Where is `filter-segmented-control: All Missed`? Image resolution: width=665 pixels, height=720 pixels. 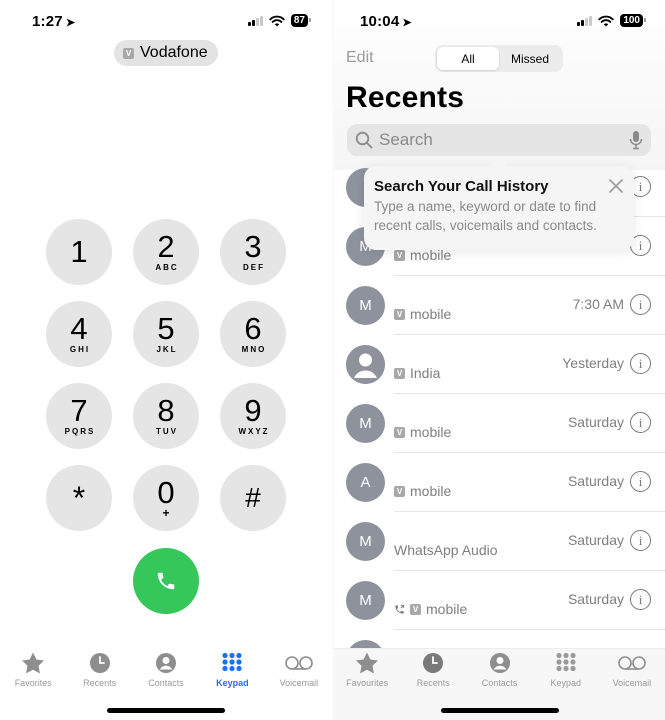
filter-segmented-control: All Missed is located at coordinates (499, 58).